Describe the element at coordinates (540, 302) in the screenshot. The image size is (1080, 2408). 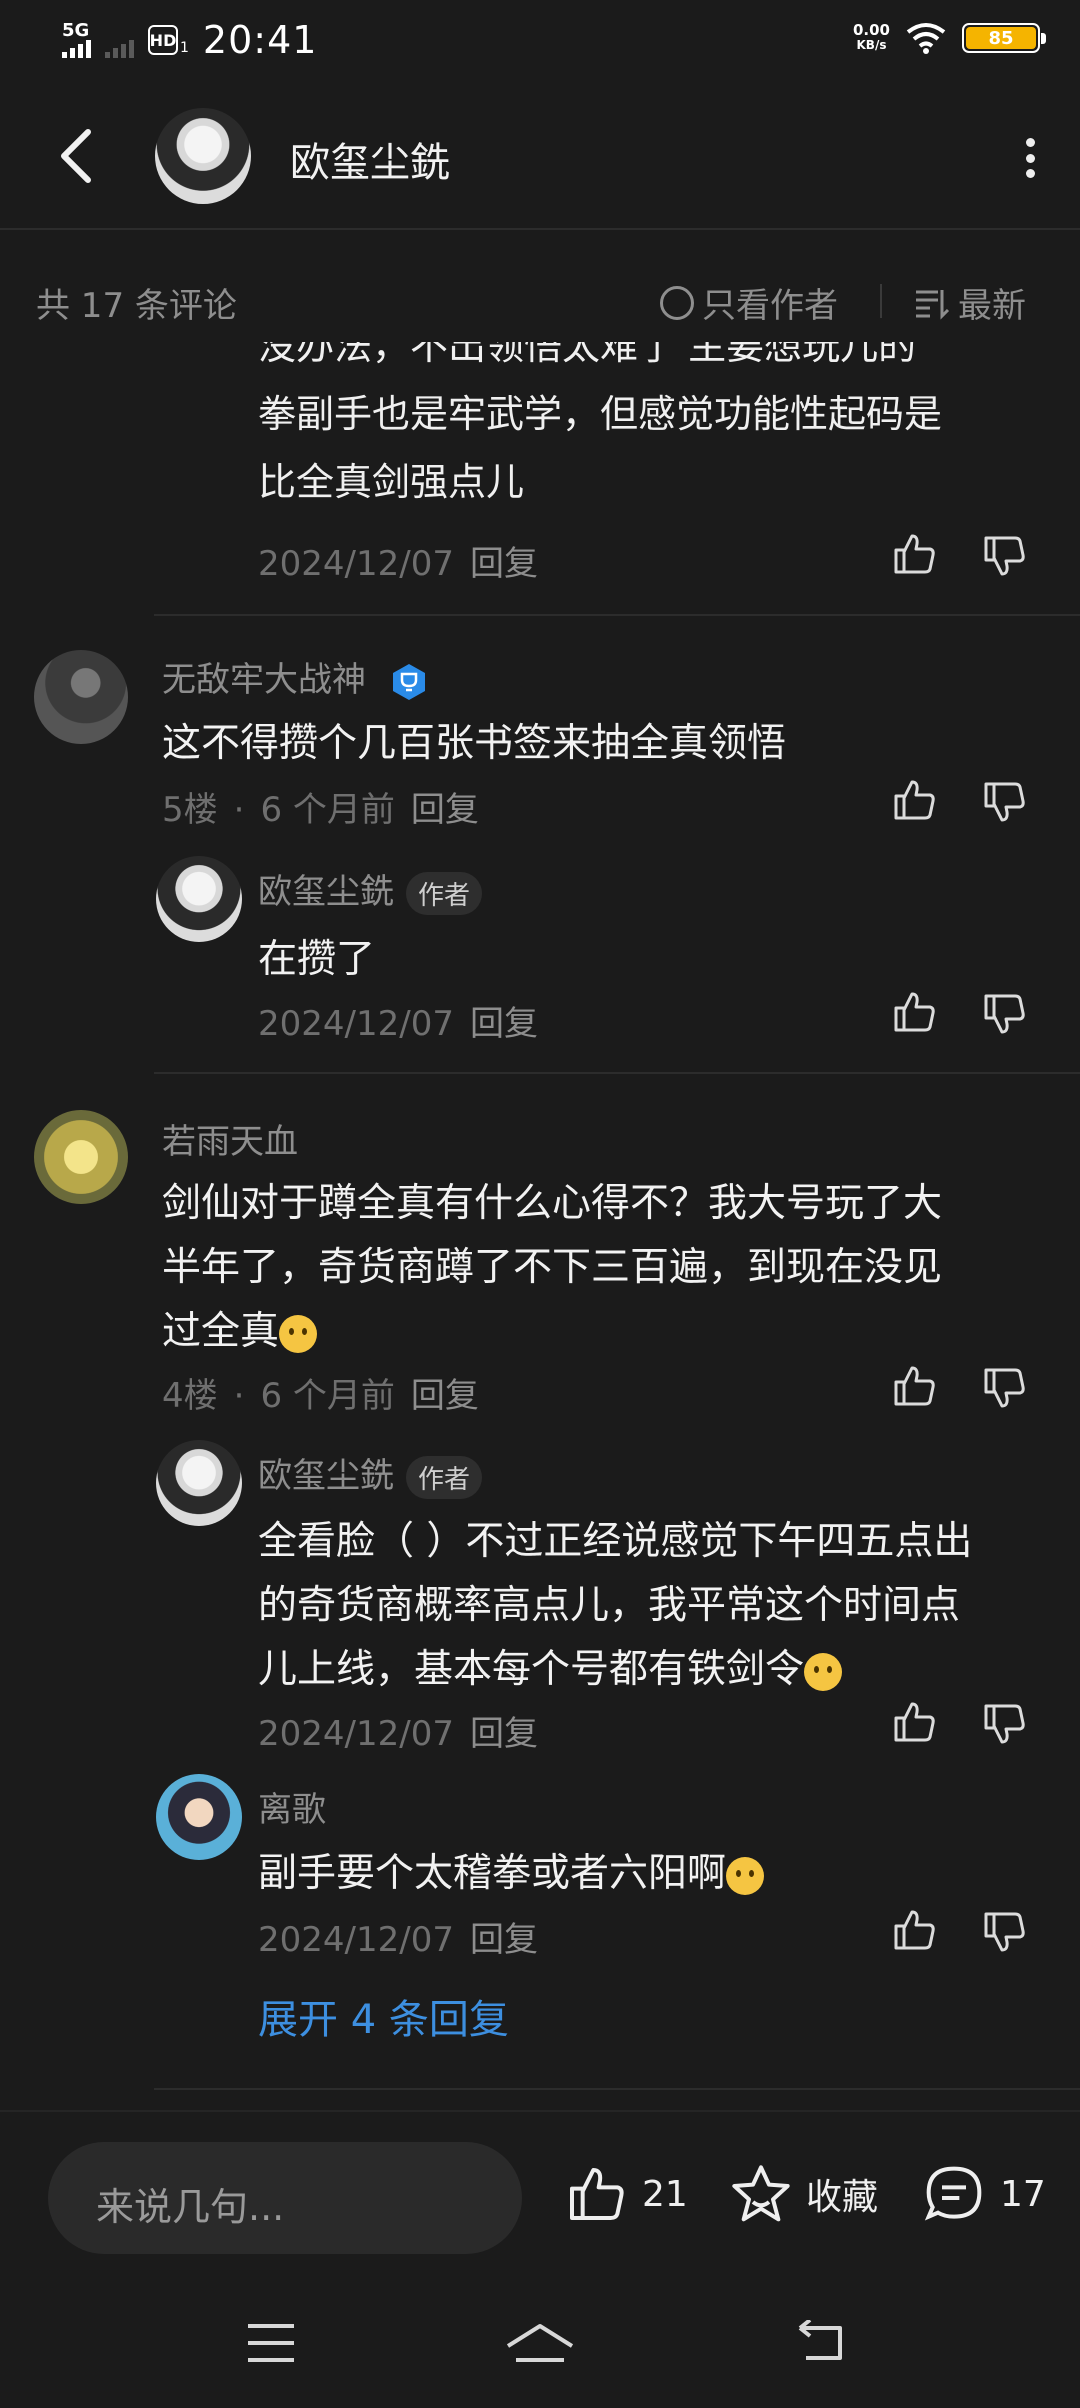
I see `comment-filter-bar: 共 17 条评论 只看作者 最新` at that location.